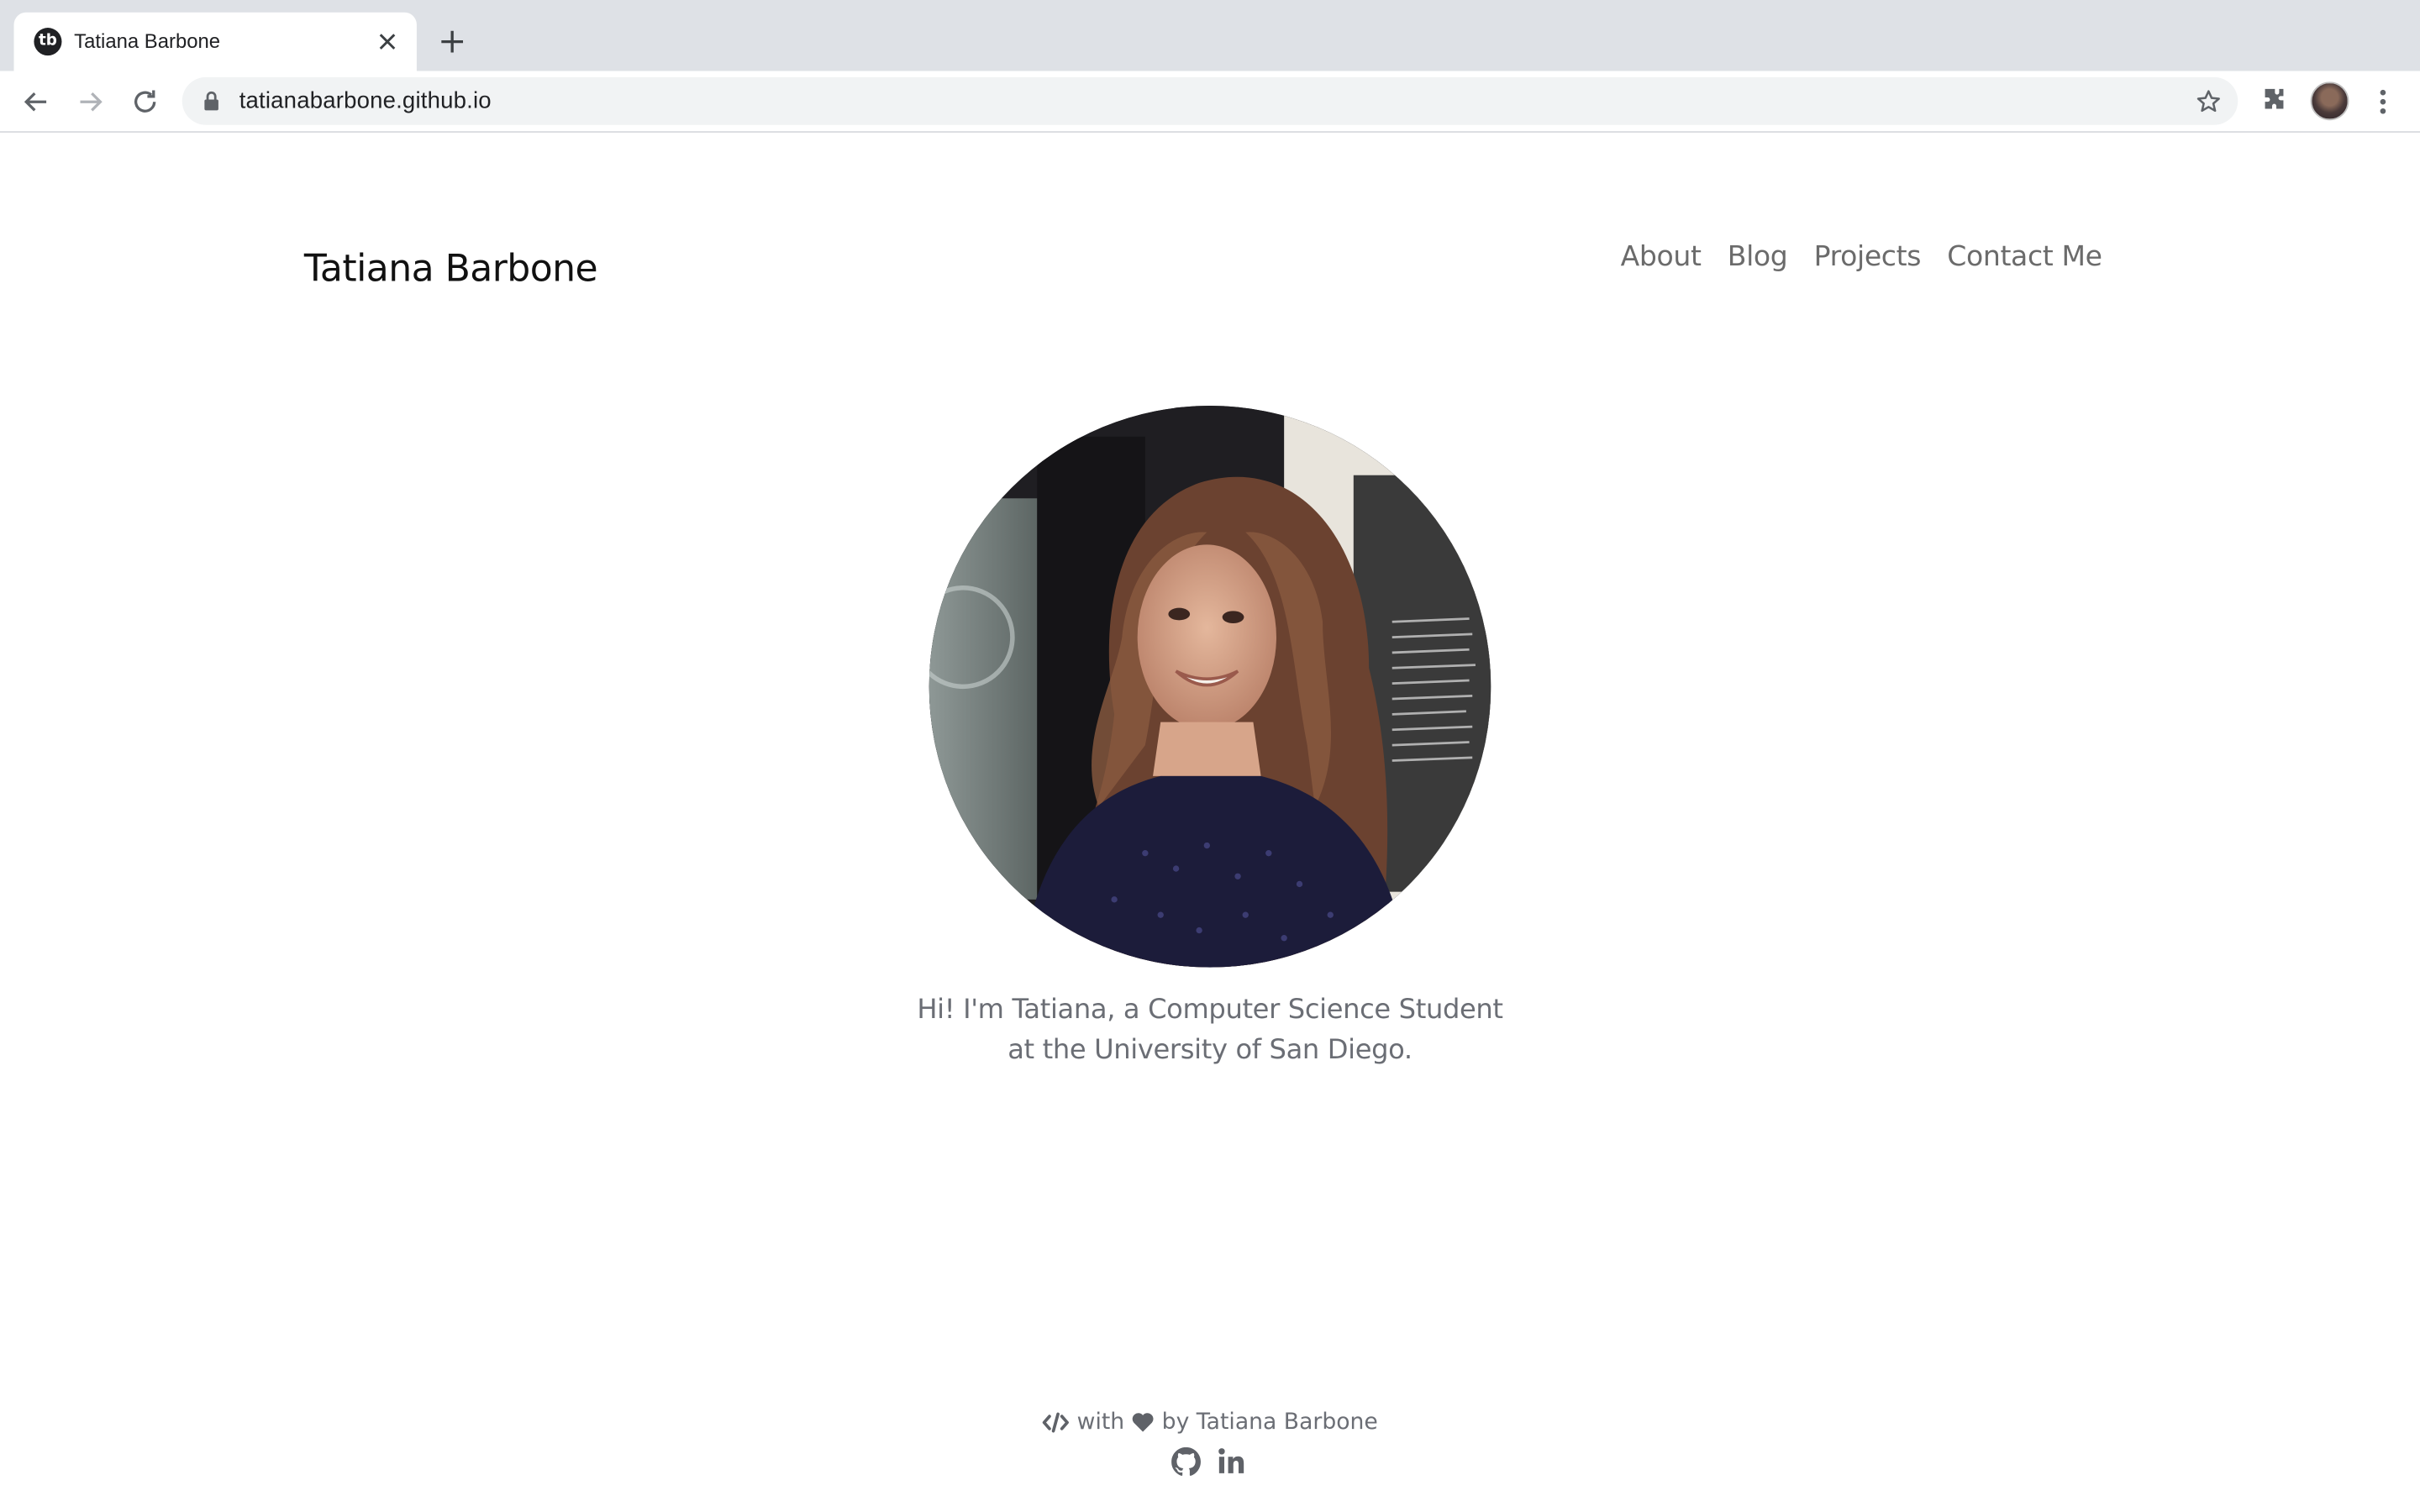 The height and width of the screenshot is (1512, 2420). Describe the element at coordinates (35, 101) in the screenshot. I see `back-icon` at that location.